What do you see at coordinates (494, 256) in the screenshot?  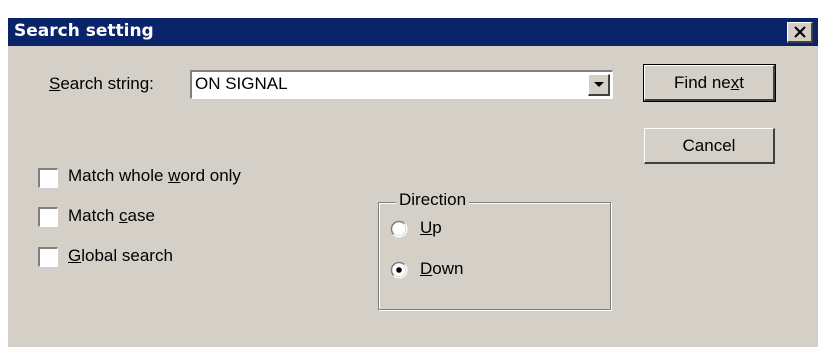 I see `direction-groupbox` at bounding box center [494, 256].